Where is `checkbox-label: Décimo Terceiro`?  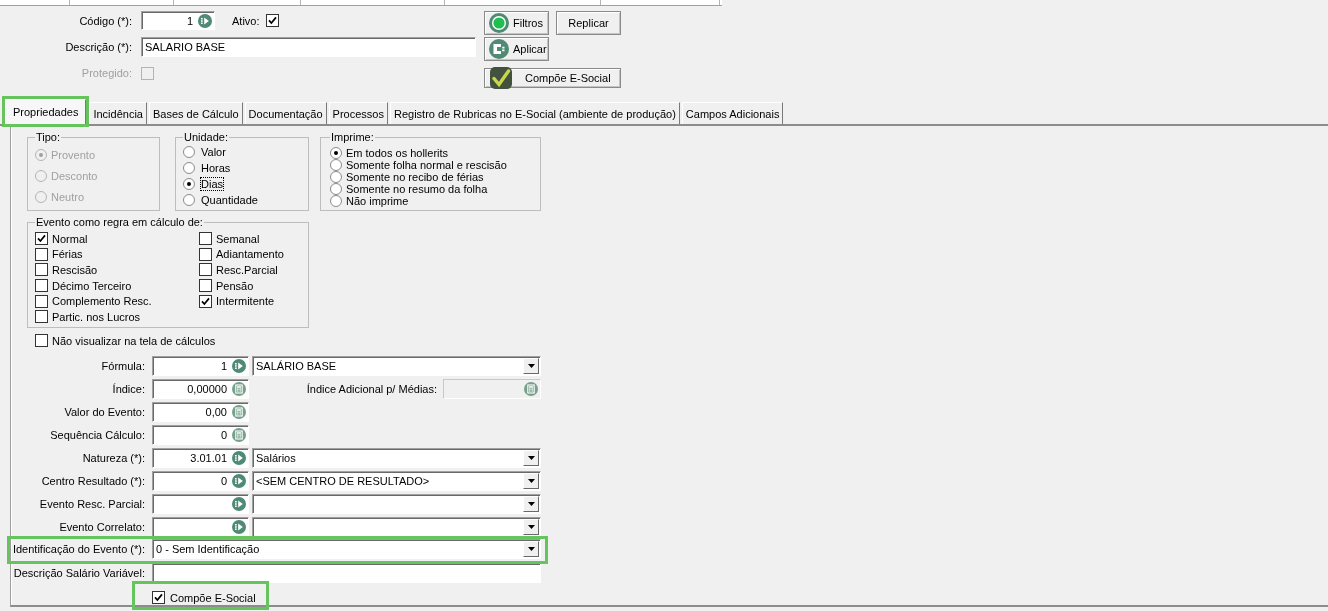
checkbox-label: Décimo Terceiro is located at coordinates (92, 285).